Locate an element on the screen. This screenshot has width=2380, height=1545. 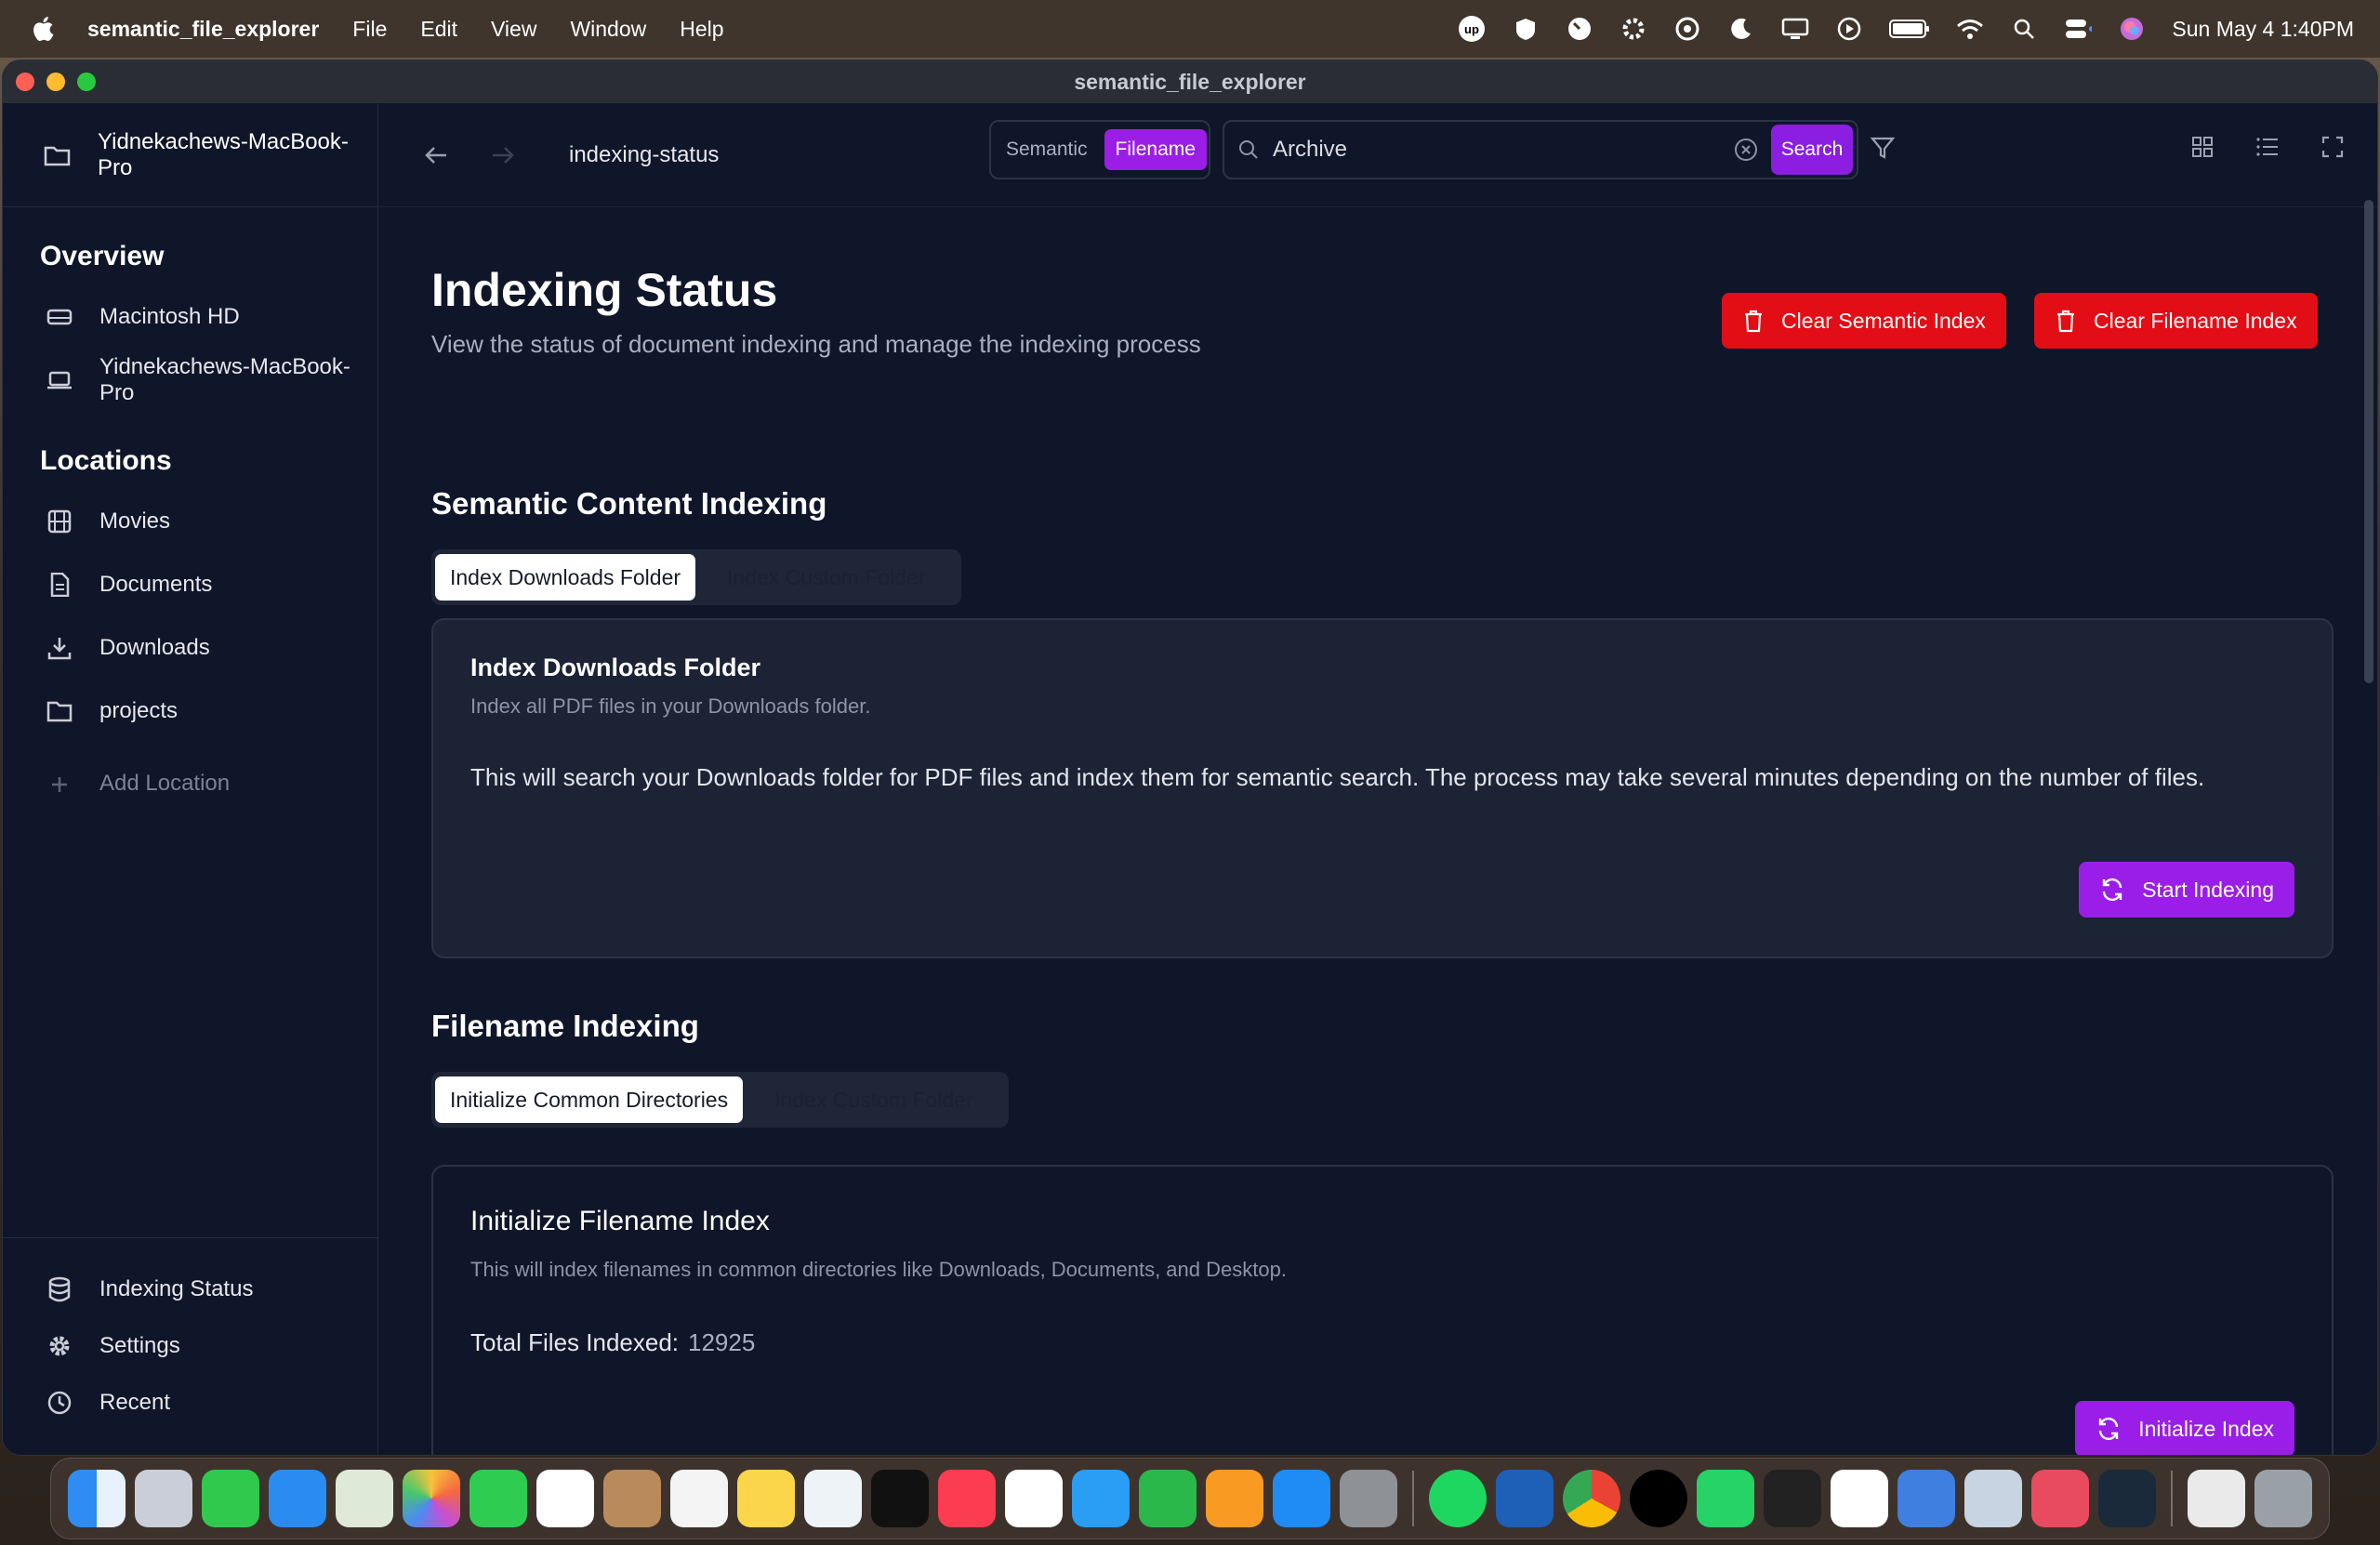
play-icon is located at coordinates (1849, 29).